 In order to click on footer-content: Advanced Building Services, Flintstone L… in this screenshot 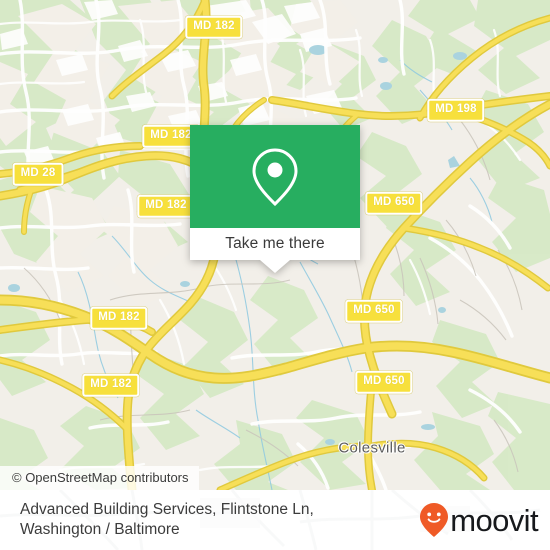, I will do `click(275, 520)`.